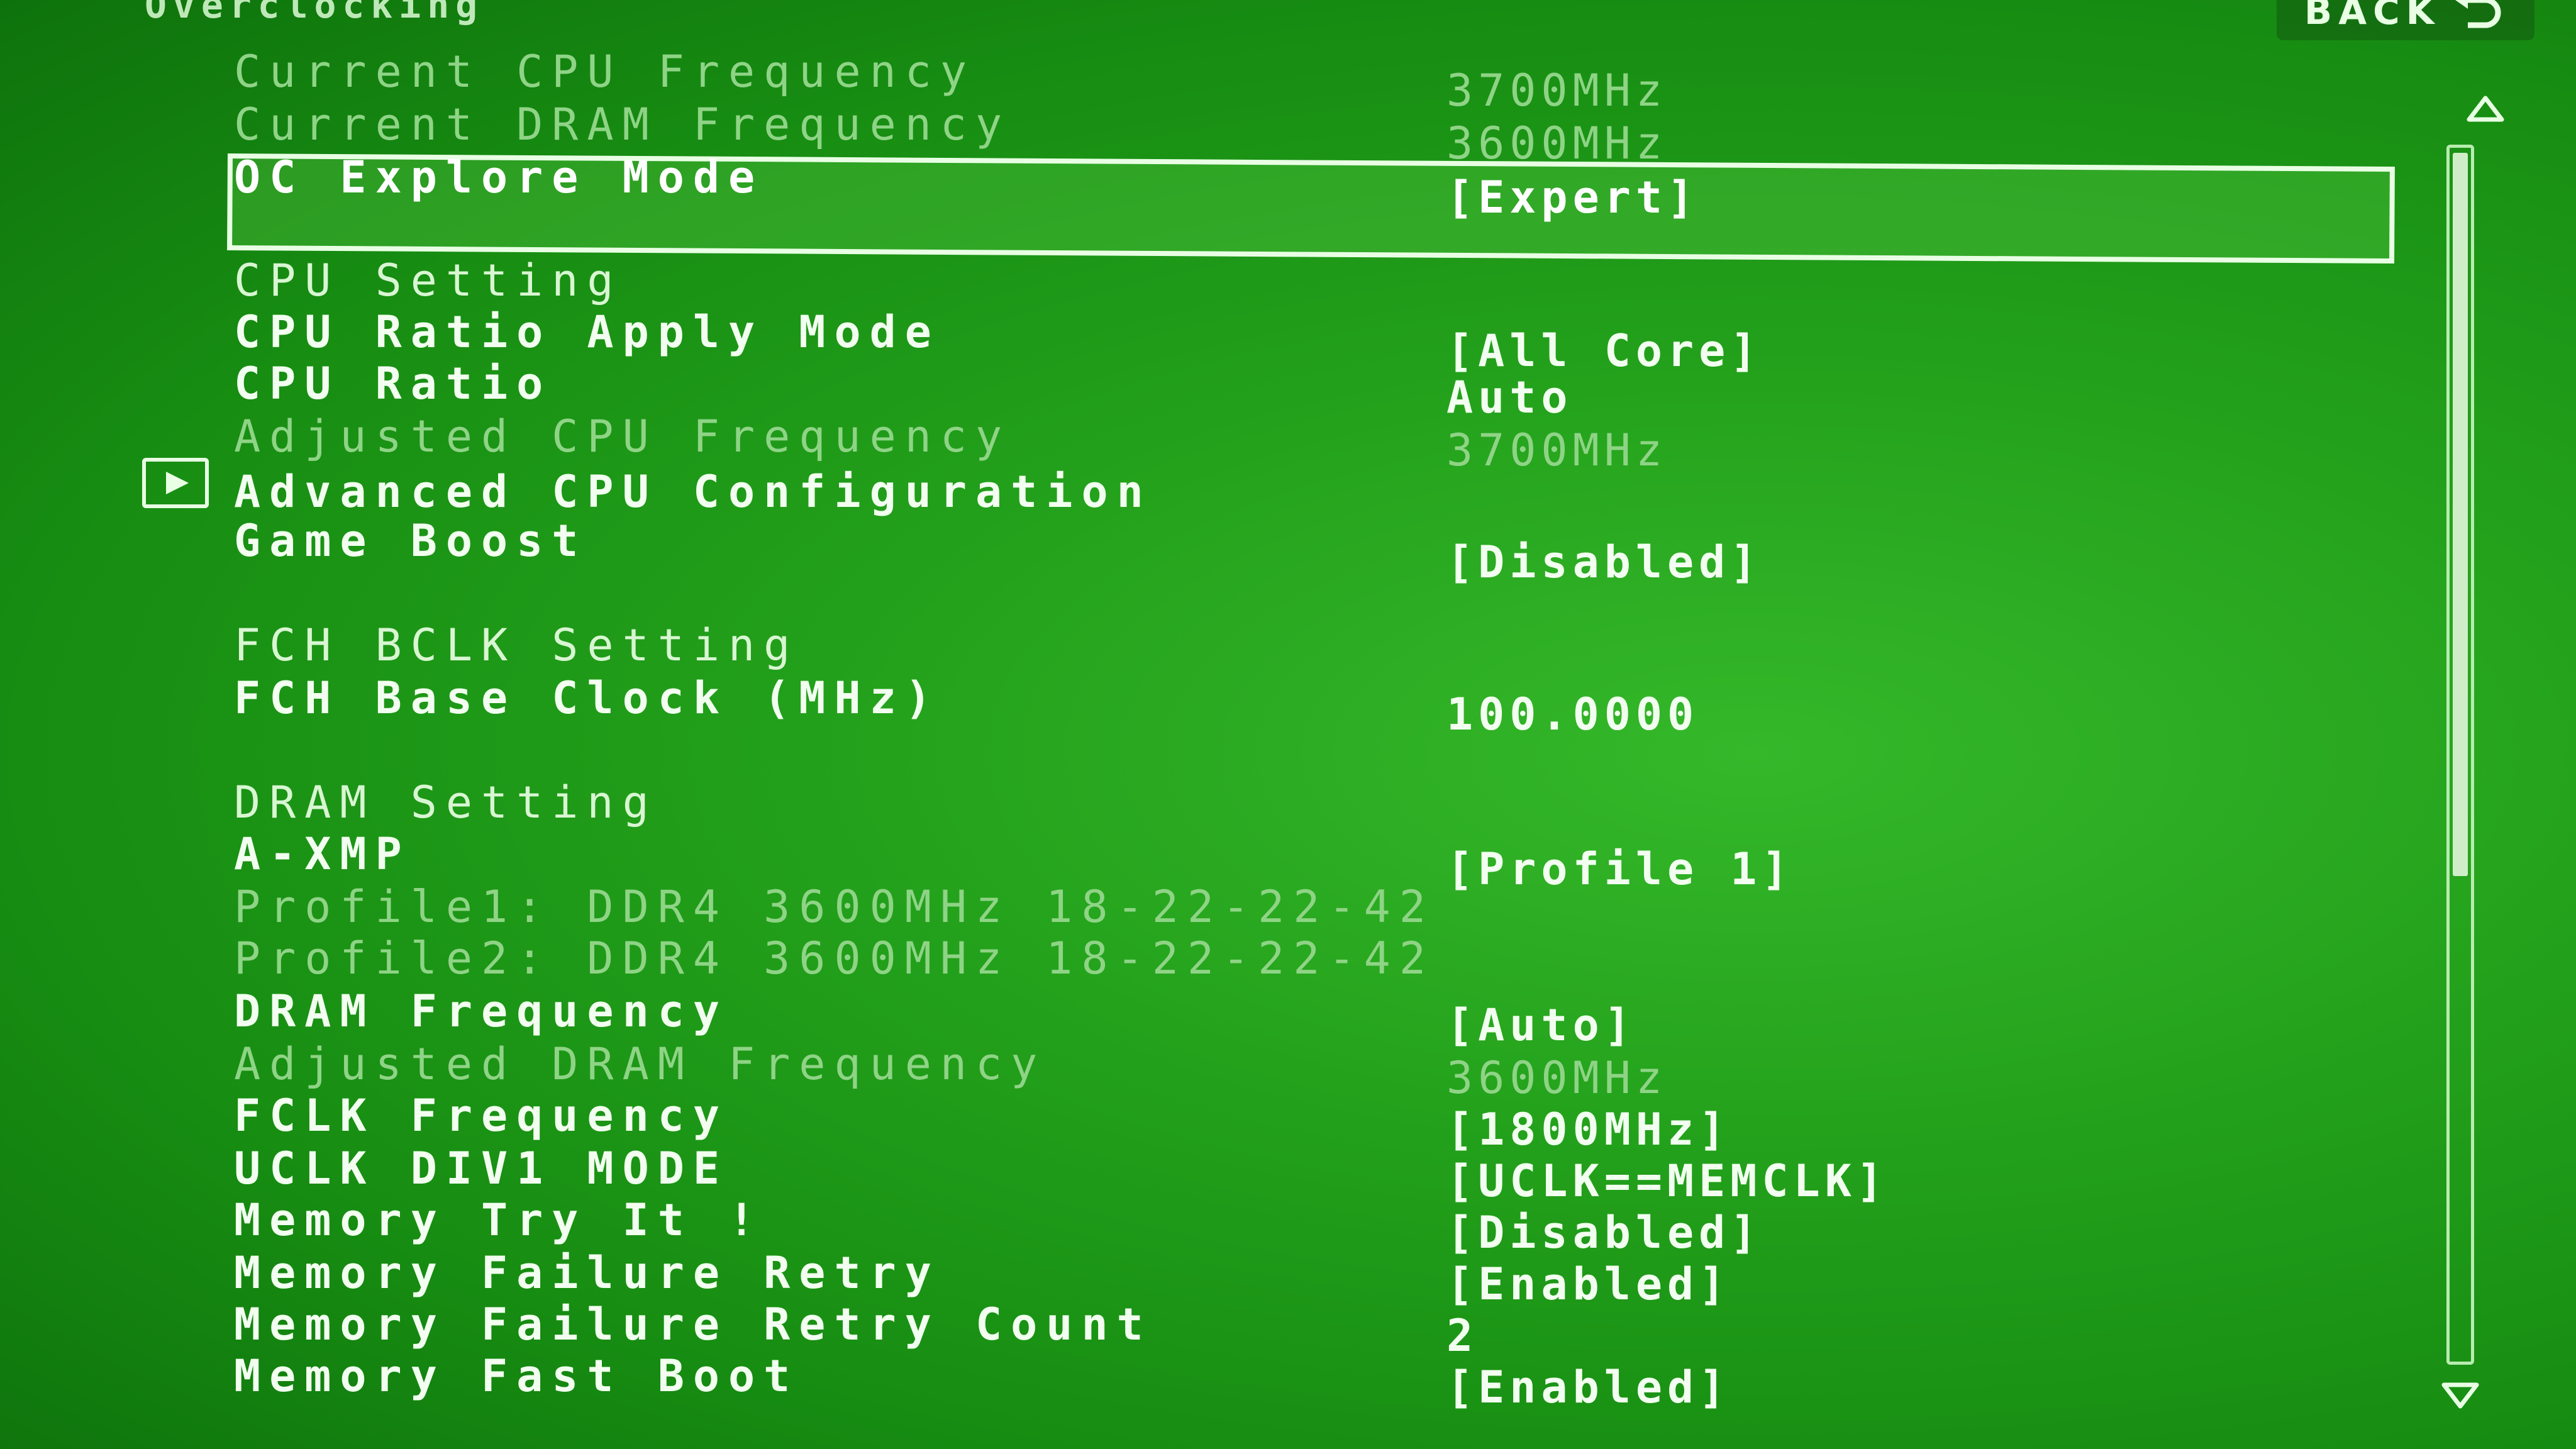 This screenshot has width=2576, height=1449. I want to click on chevron-up-icon, so click(2485, 109).